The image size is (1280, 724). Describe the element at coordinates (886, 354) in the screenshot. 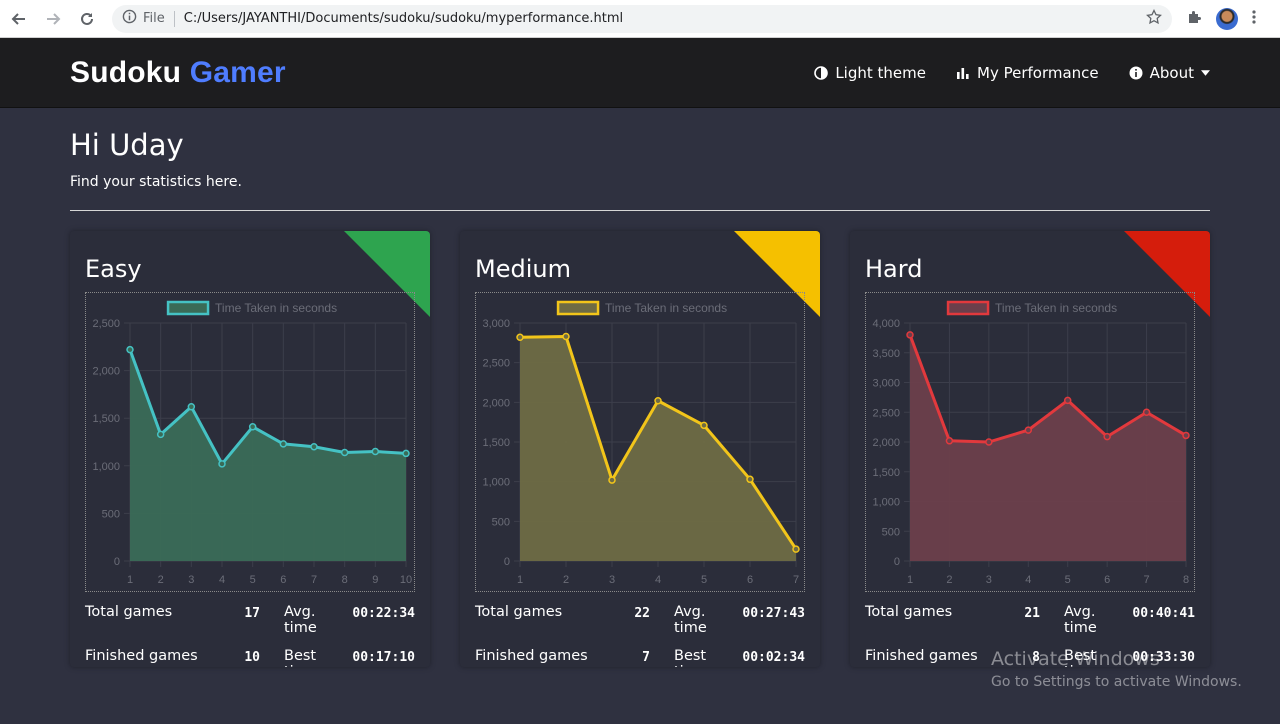

I see `y-tick-label: 3,500` at that location.